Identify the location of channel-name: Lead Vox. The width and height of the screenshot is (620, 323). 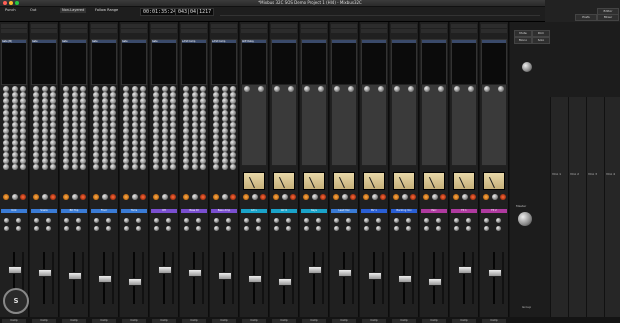
(344, 211).